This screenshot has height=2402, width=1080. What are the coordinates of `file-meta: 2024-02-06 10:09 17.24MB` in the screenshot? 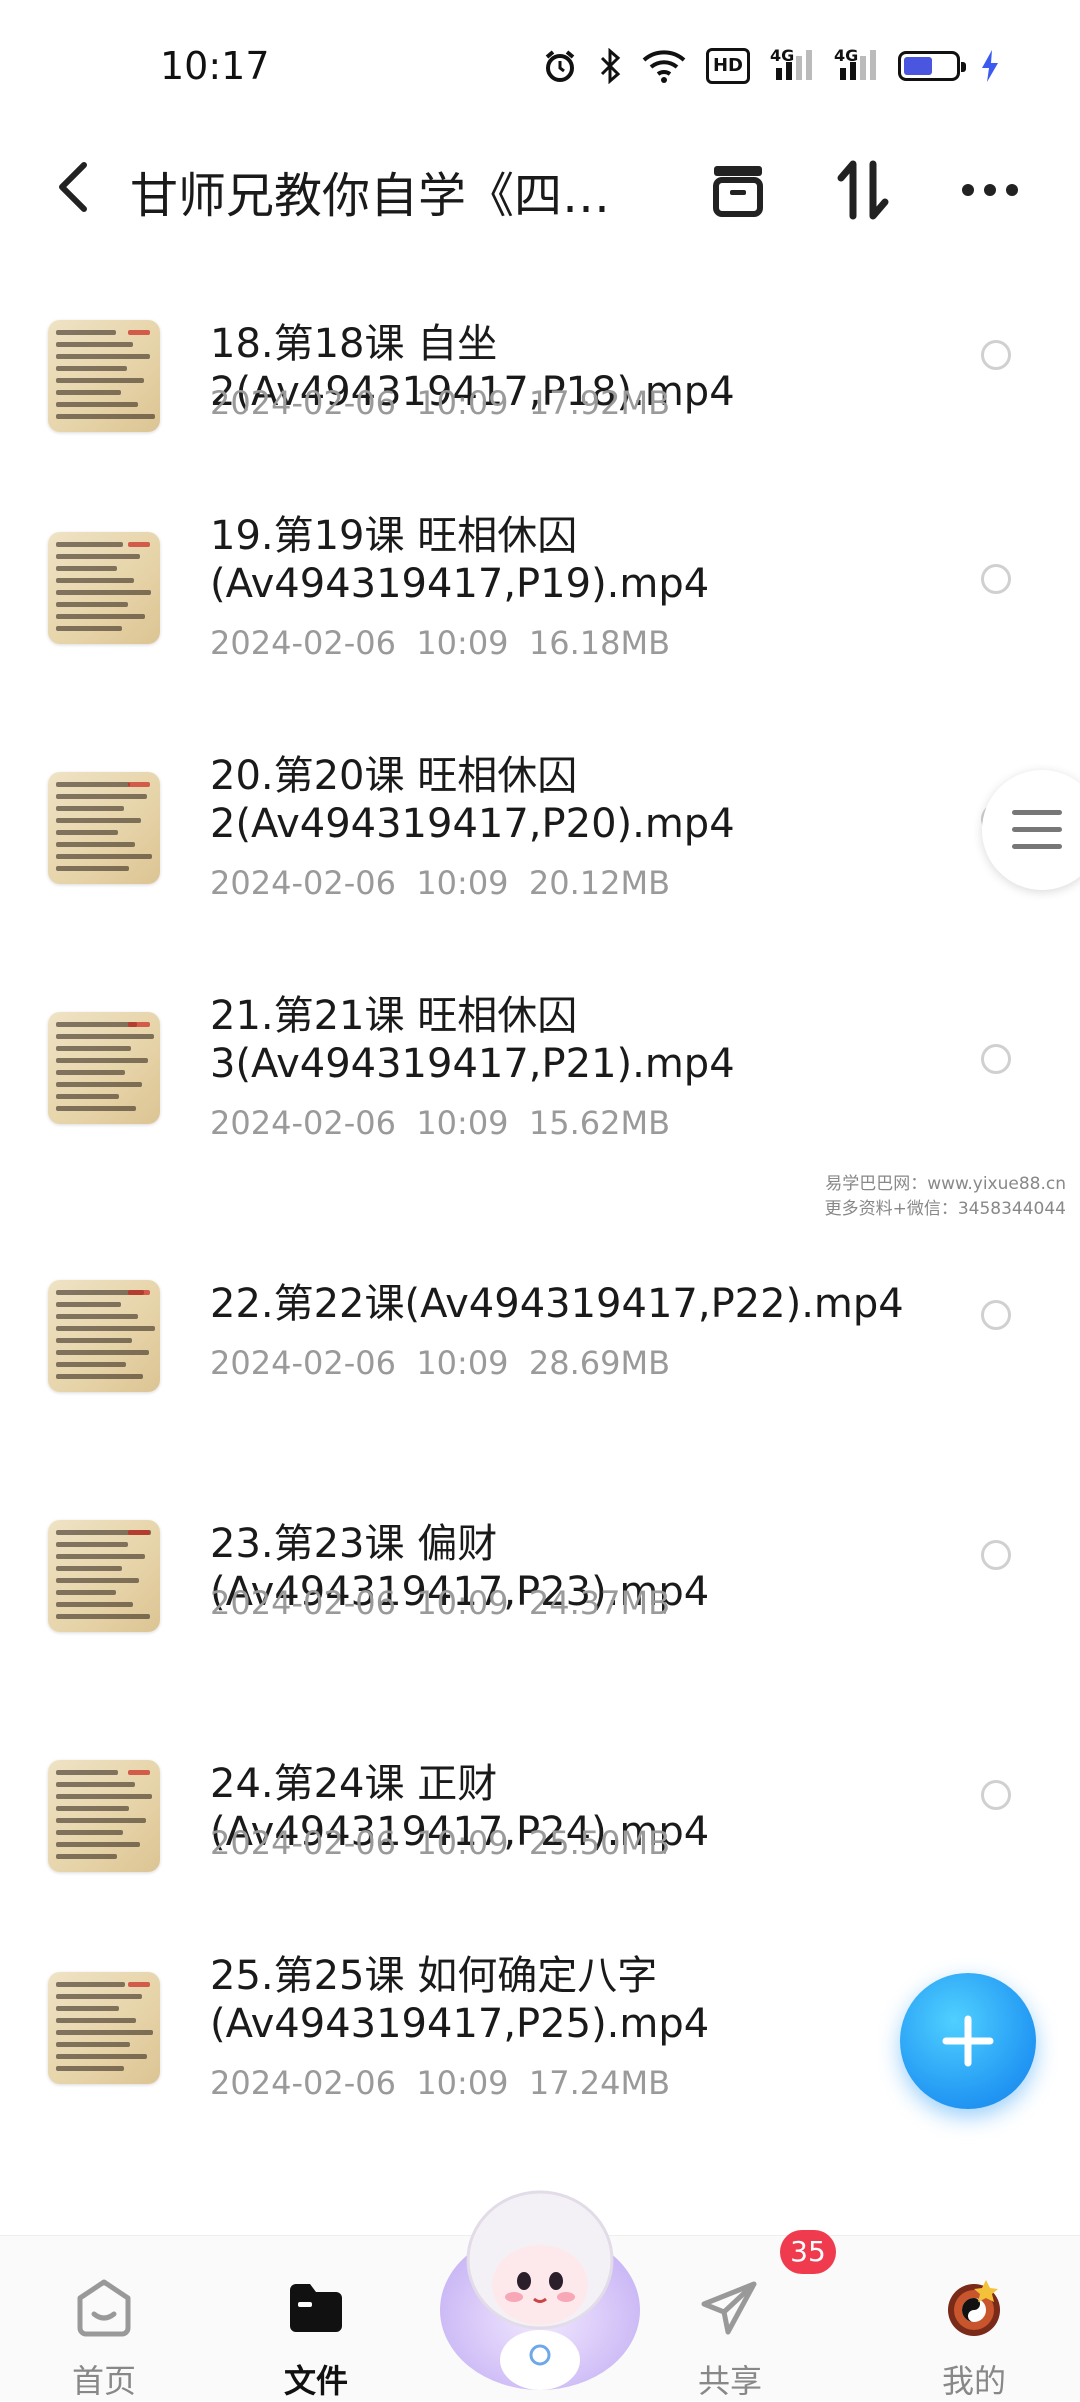 It's located at (440, 2083).